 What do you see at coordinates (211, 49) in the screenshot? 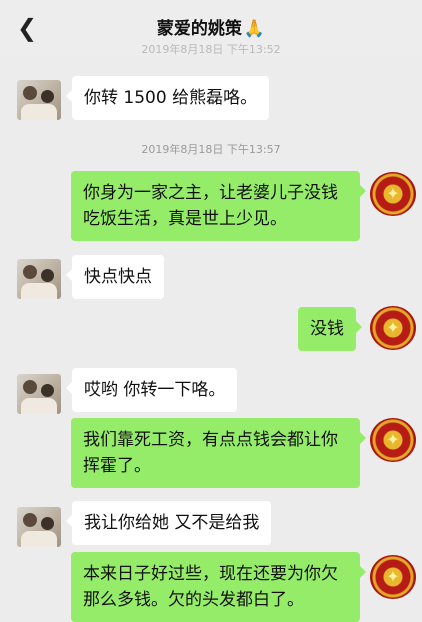
I see `timestamp: 2019年8月18日 下午13:52` at bounding box center [211, 49].